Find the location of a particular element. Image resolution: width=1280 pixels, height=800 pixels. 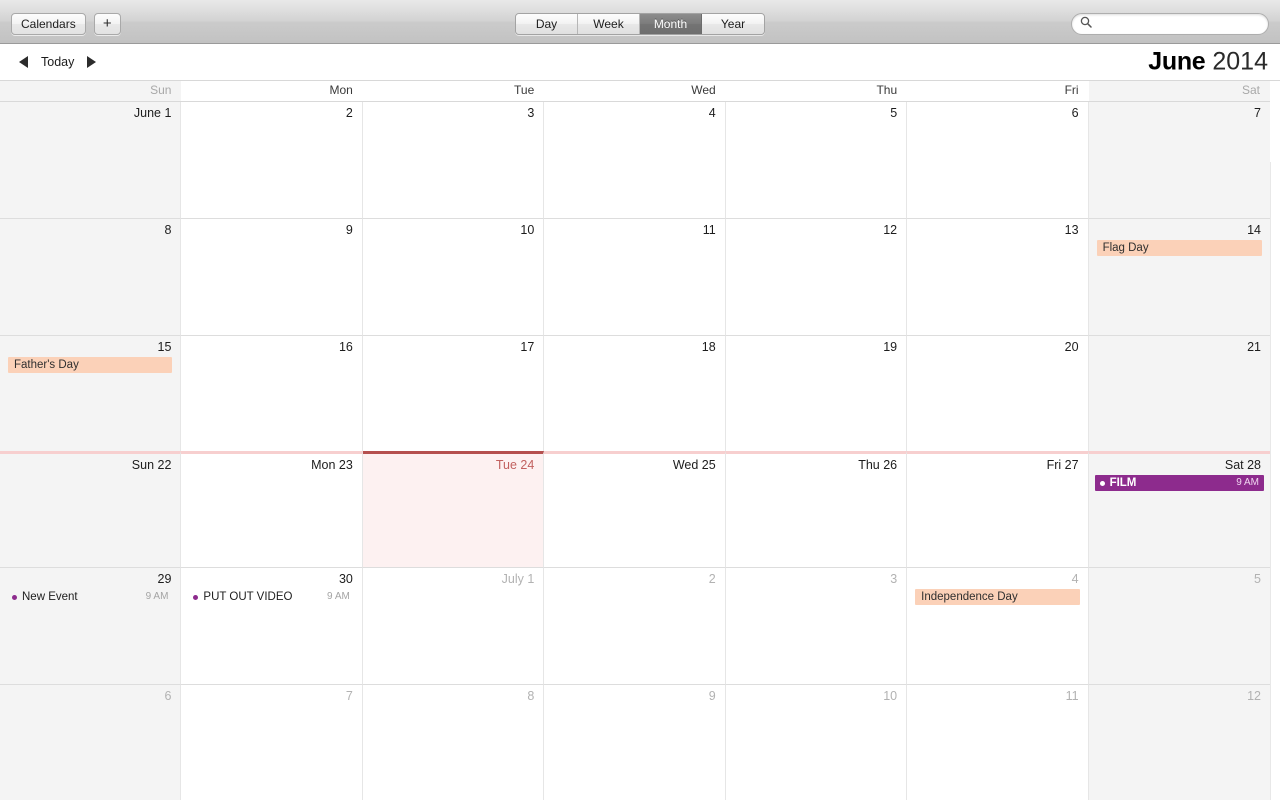

date-navigation-group: Today is located at coordinates (58, 62).